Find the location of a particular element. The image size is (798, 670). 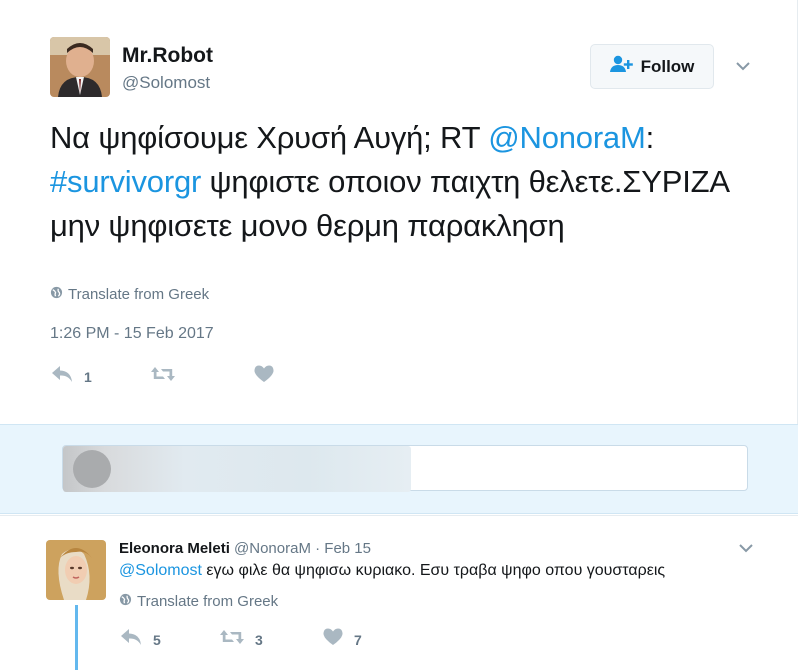

translate-link: Translate from Greek is located at coordinates (129, 294).